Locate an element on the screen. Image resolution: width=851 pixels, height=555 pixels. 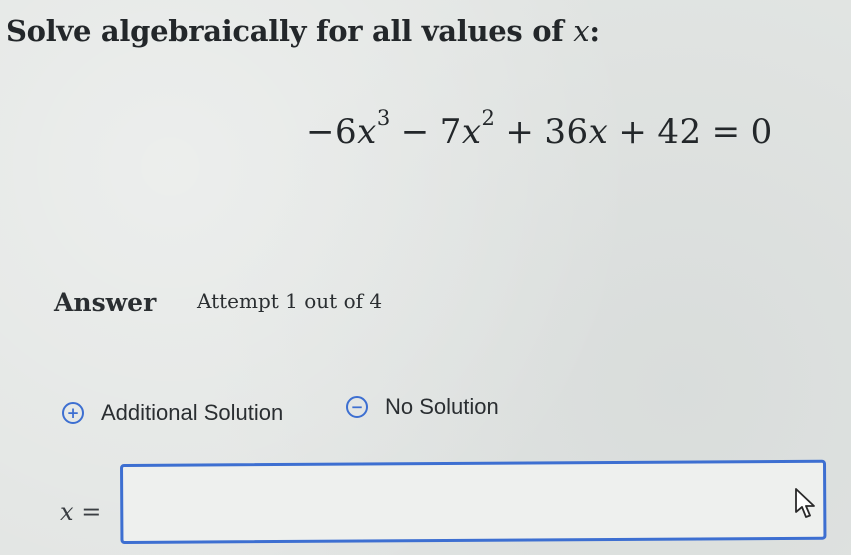
mouse-pointer-icon is located at coordinates (805, 503).